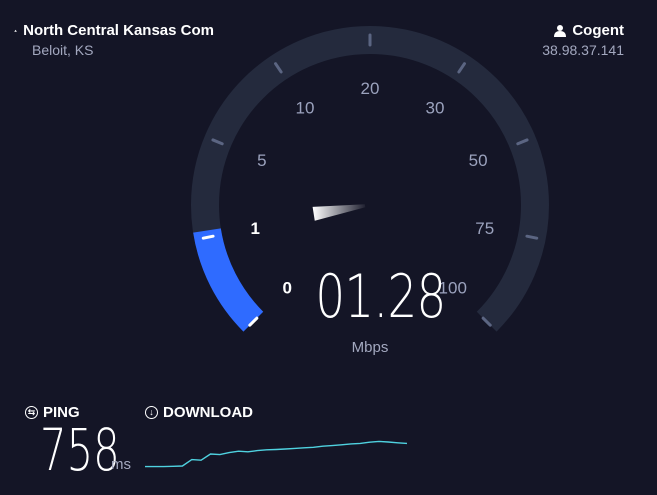  What do you see at coordinates (228, 279) in the screenshot?
I see `gauge-fill` at bounding box center [228, 279].